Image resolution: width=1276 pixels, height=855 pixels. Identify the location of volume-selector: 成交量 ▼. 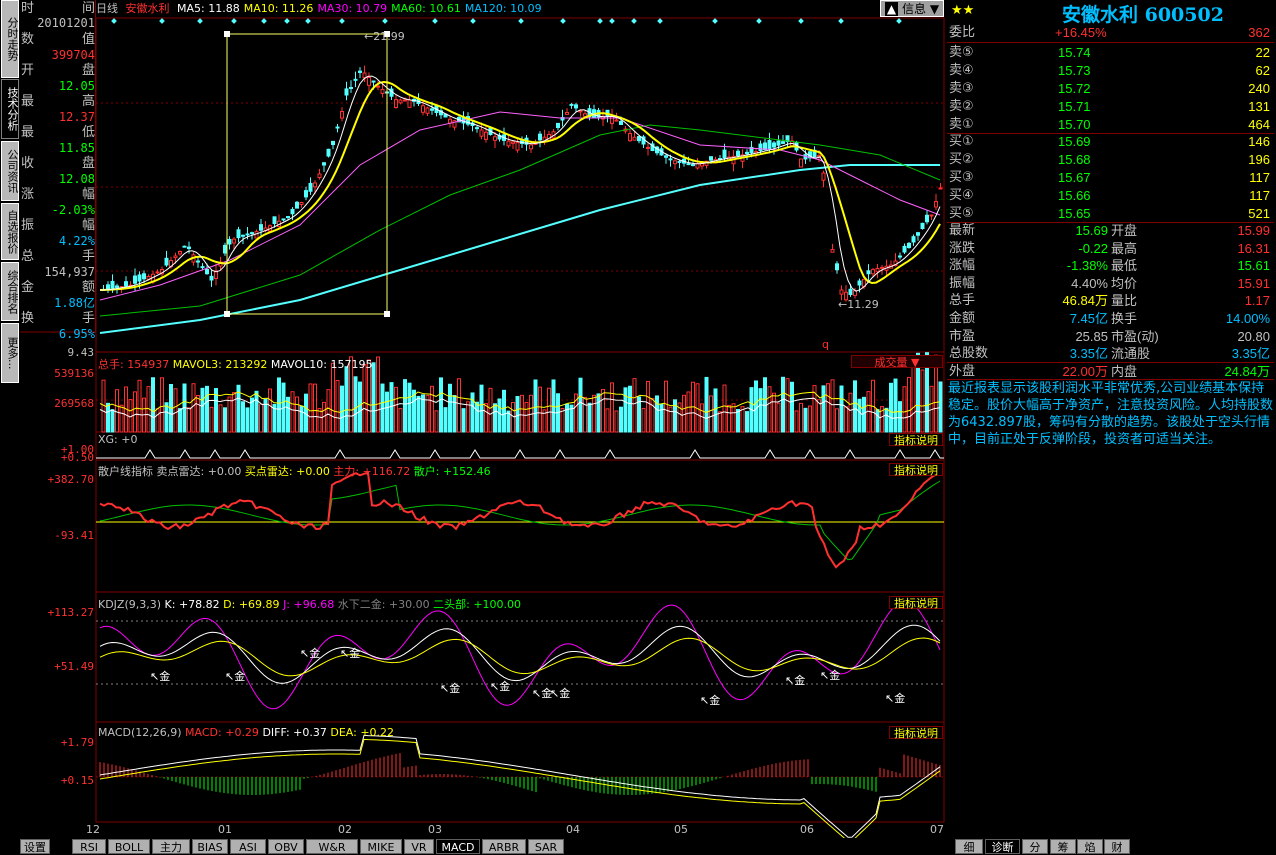
(897, 362).